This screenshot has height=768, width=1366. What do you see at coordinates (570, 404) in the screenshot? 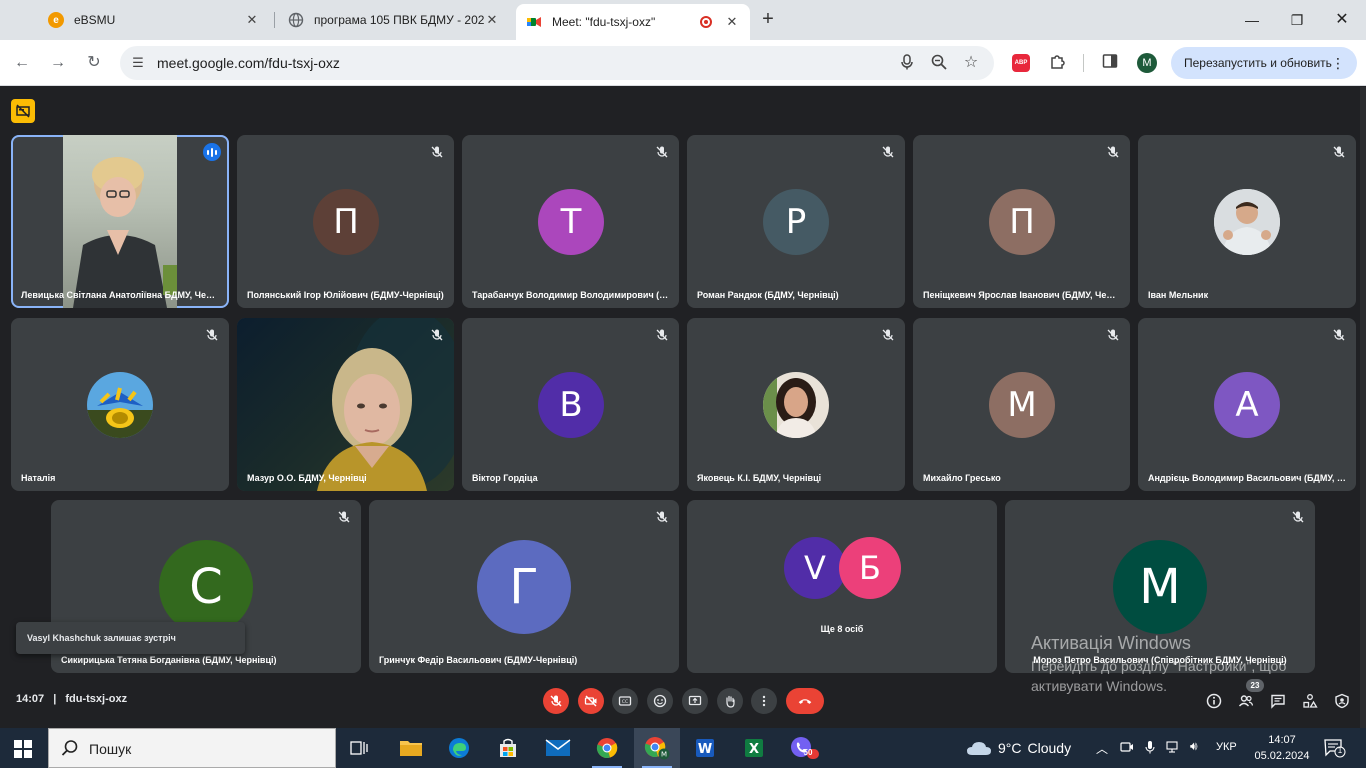
I see `participant-tile: В Віктор Гордіца` at bounding box center [570, 404].